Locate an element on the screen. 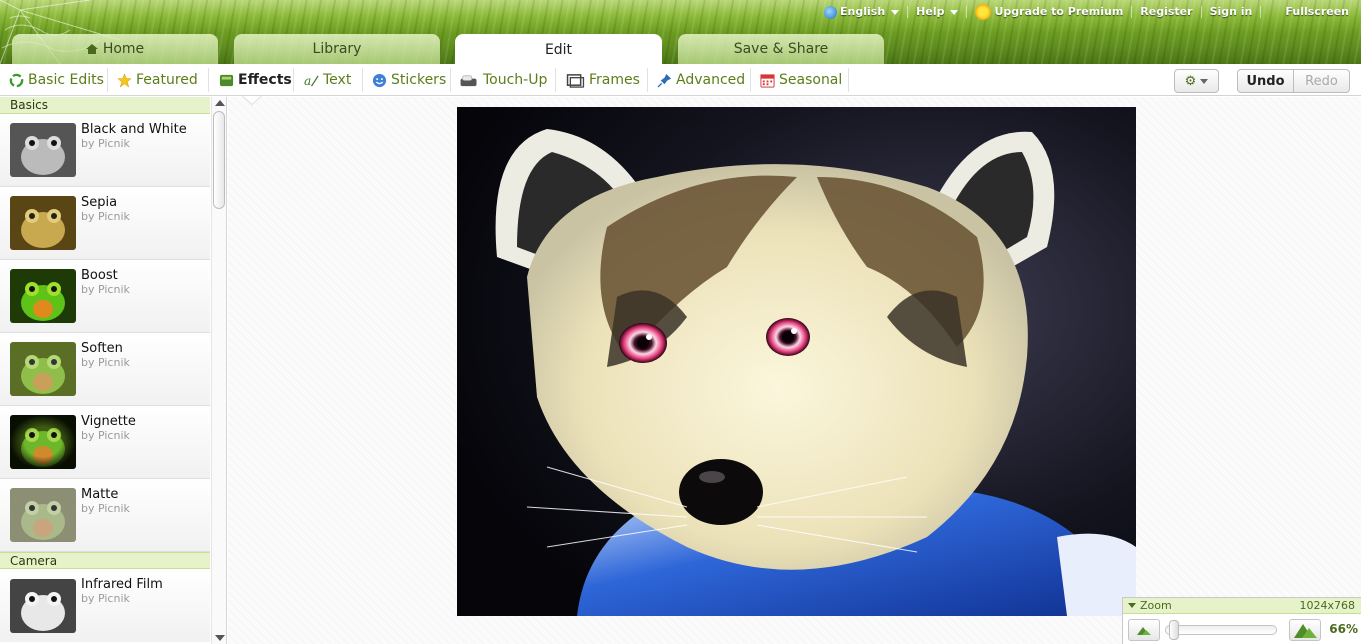  tab-edit: Edit is located at coordinates (558, 49).